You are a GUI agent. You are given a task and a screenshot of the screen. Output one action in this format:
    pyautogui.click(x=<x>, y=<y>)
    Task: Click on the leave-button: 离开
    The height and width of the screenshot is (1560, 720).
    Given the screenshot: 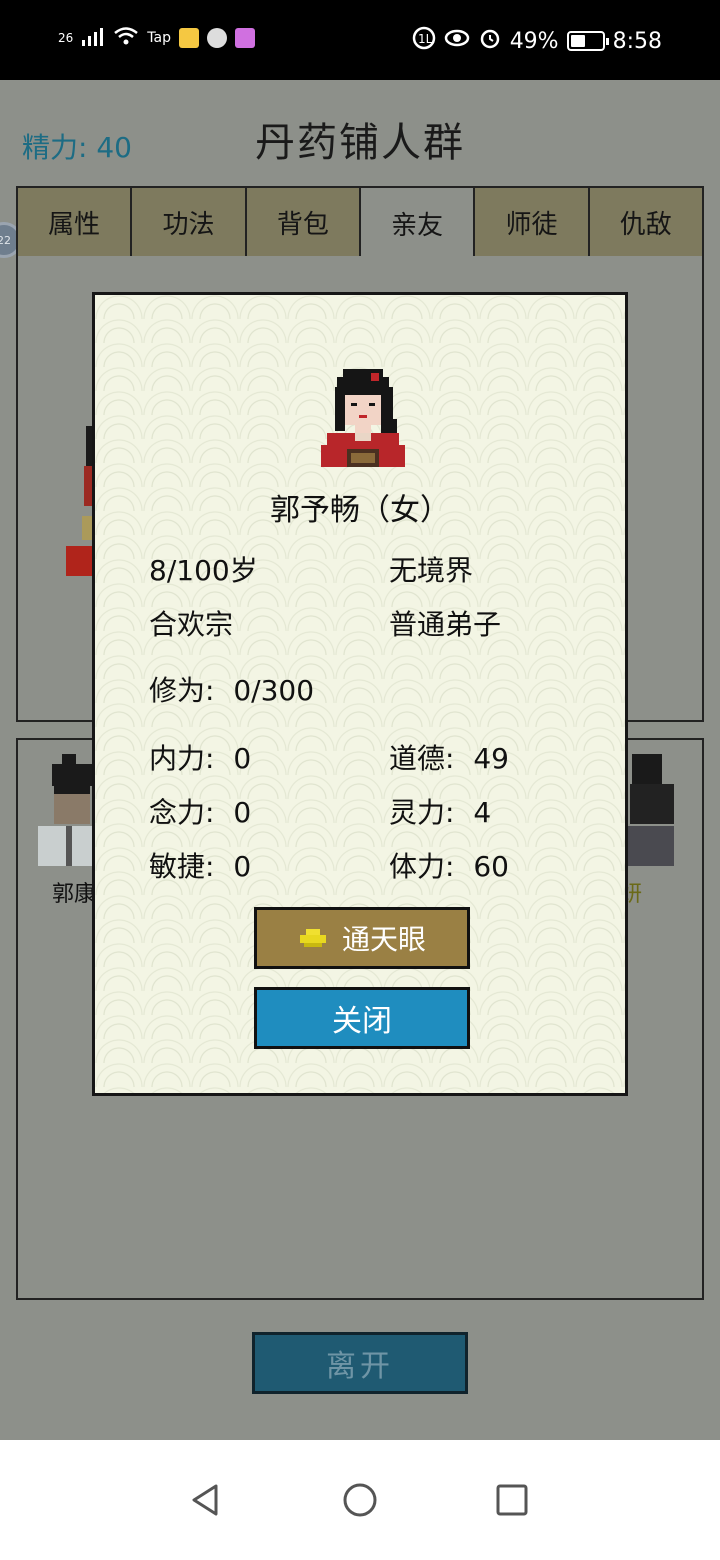 What is the action you would take?
    pyautogui.click(x=360, y=1363)
    